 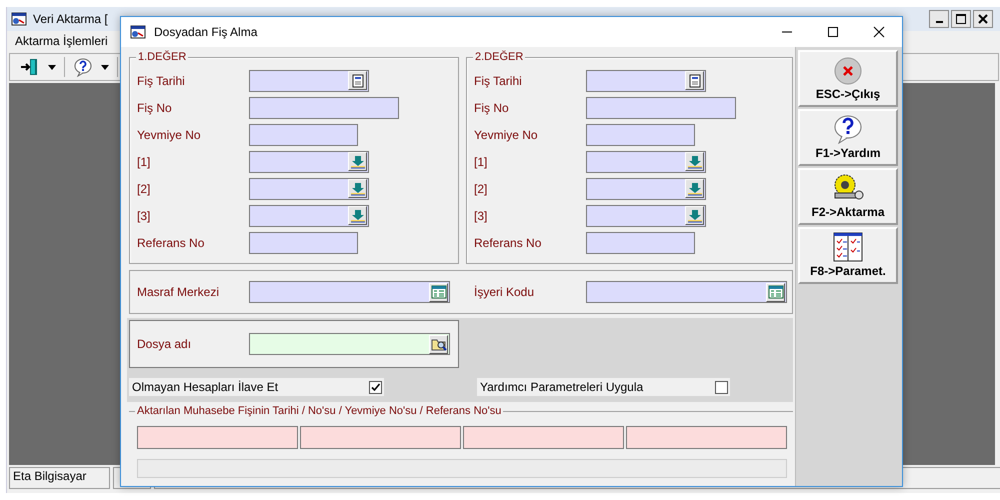 I want to click on file-path-field, so click(x=349, y=344).